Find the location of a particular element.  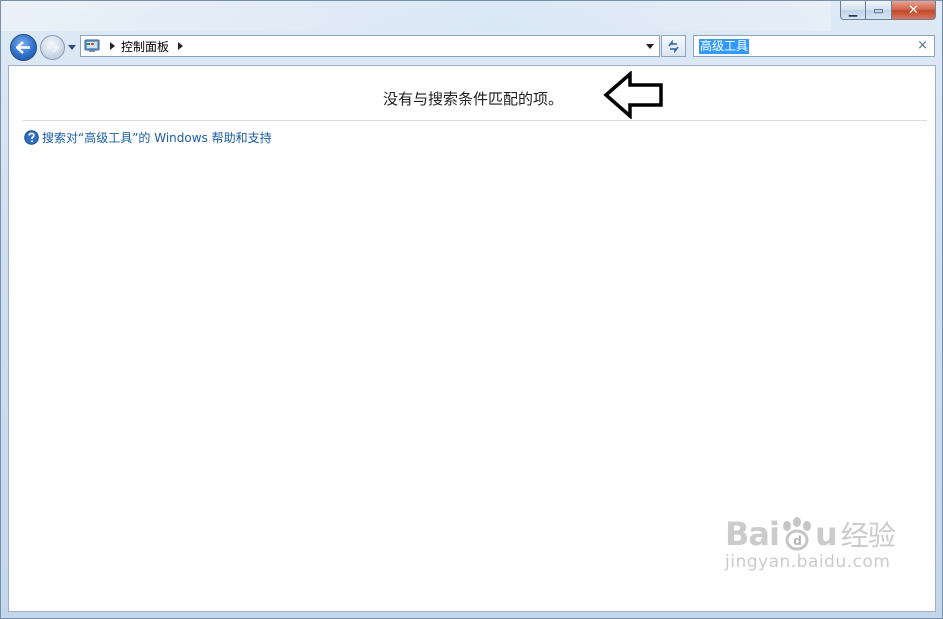

refresh-button is located at coordinates (673, 46).